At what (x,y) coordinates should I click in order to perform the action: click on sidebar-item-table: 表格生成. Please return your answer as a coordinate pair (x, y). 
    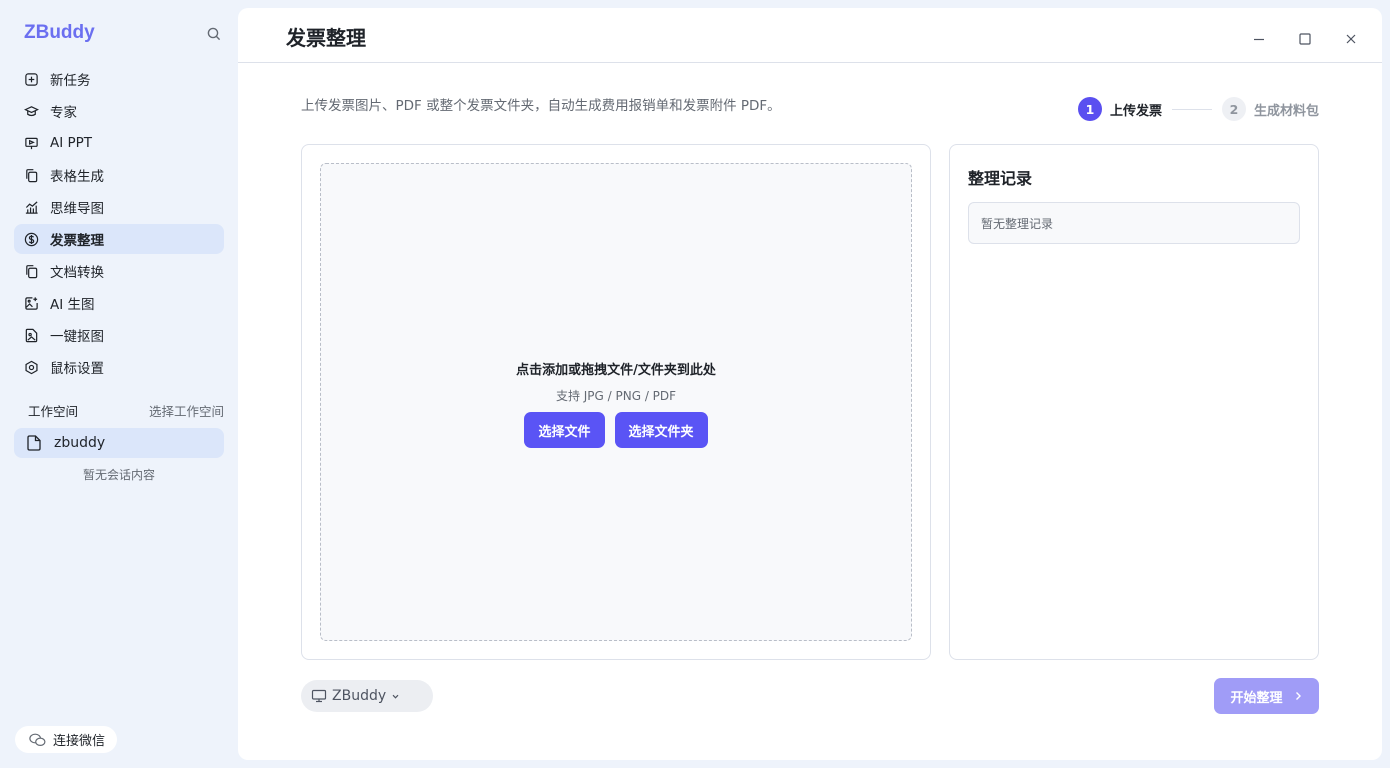
    Looking at the image, I should click on (119, 175).